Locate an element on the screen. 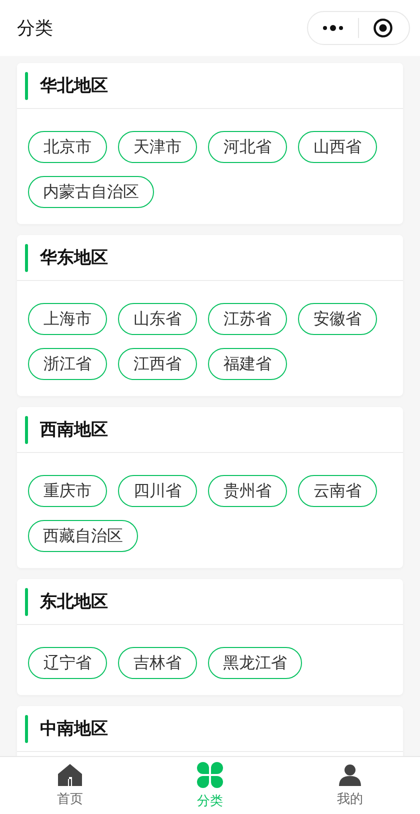  province-tag: 云南省 is located at coordinates (337, 491).